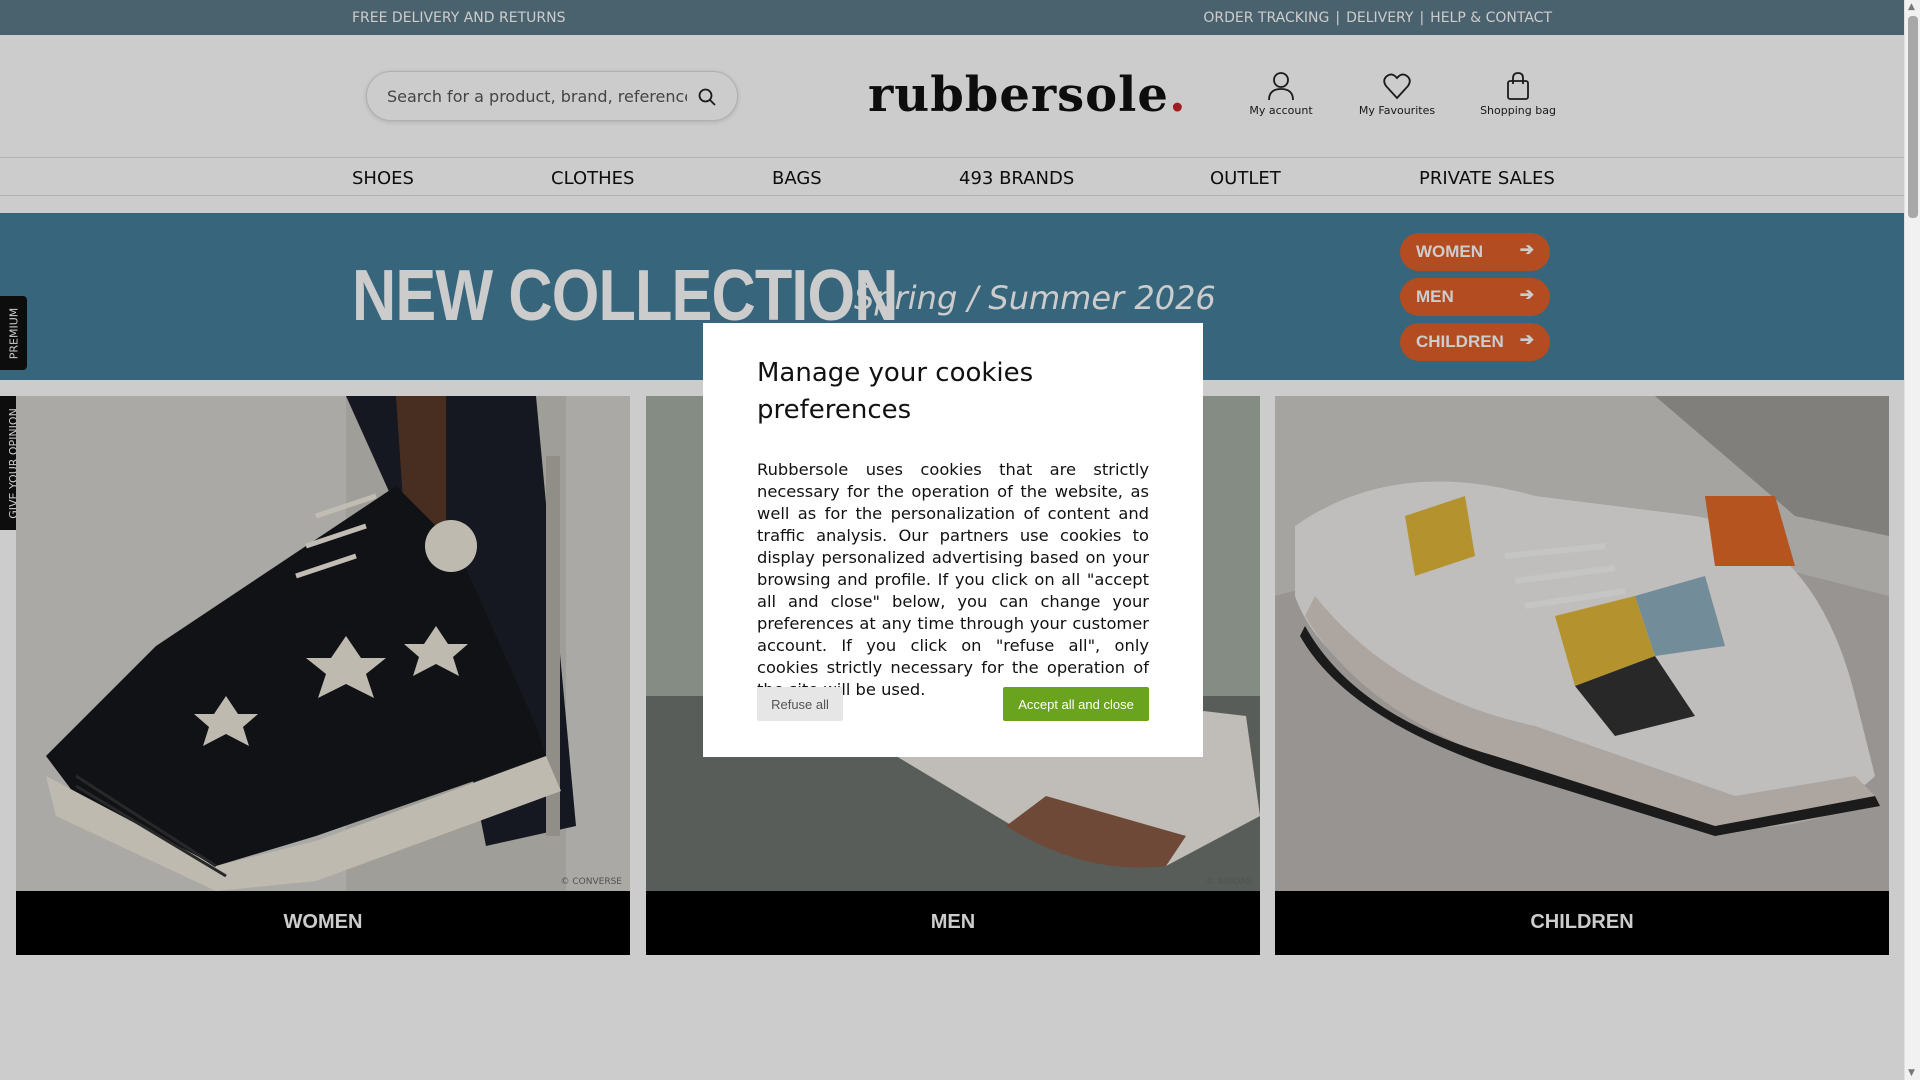  Describe the element at coordinates (800, 704) in the screenshot. I see `refuse-all-button: Refuse all` at that location.